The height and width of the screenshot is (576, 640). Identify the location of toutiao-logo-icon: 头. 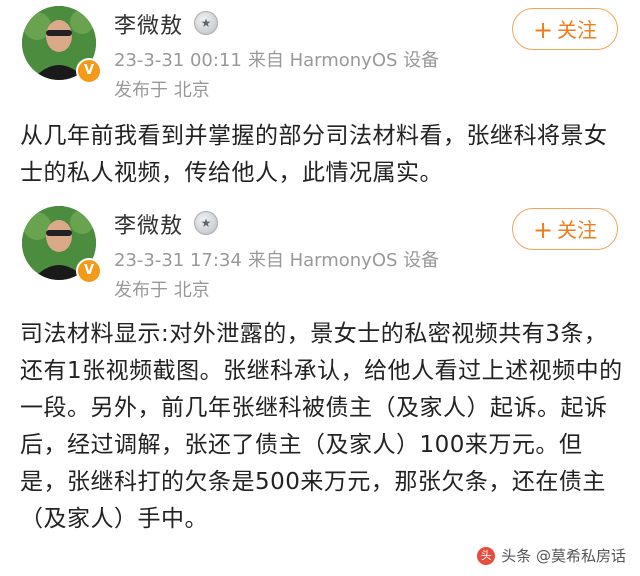
(486, 555).